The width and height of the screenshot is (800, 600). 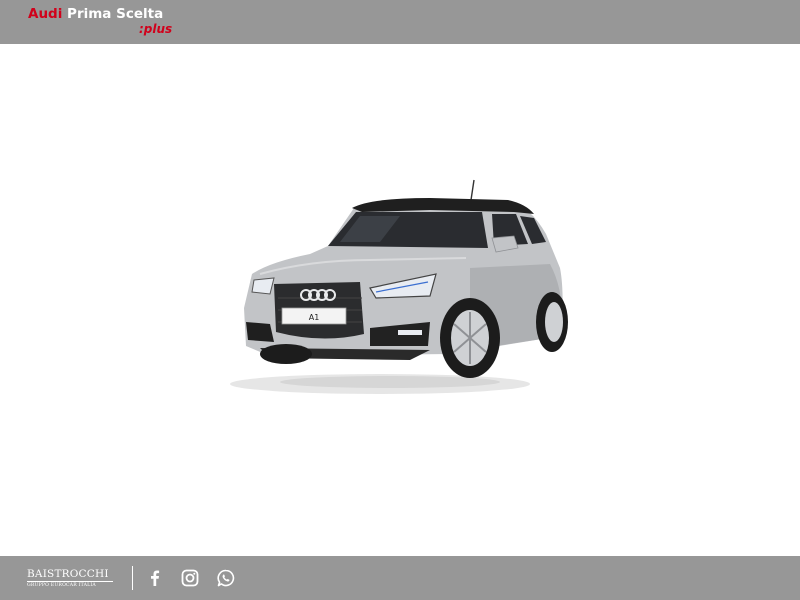 I want to click on brand-plus: :plus, so click(x=156, y=29).